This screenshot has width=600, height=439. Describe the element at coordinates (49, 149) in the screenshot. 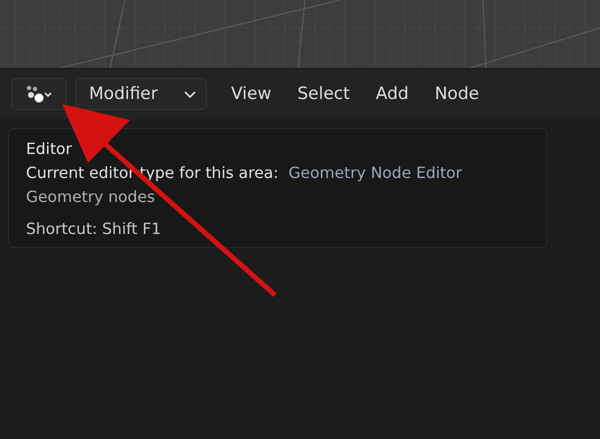

I see `tooltip-title: Editor` at that location.